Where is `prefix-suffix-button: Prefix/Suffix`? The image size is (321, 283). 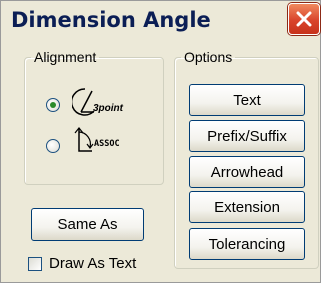 prefix-suffix-button: Prefix/Suffix is located at coordinates (247, 136).